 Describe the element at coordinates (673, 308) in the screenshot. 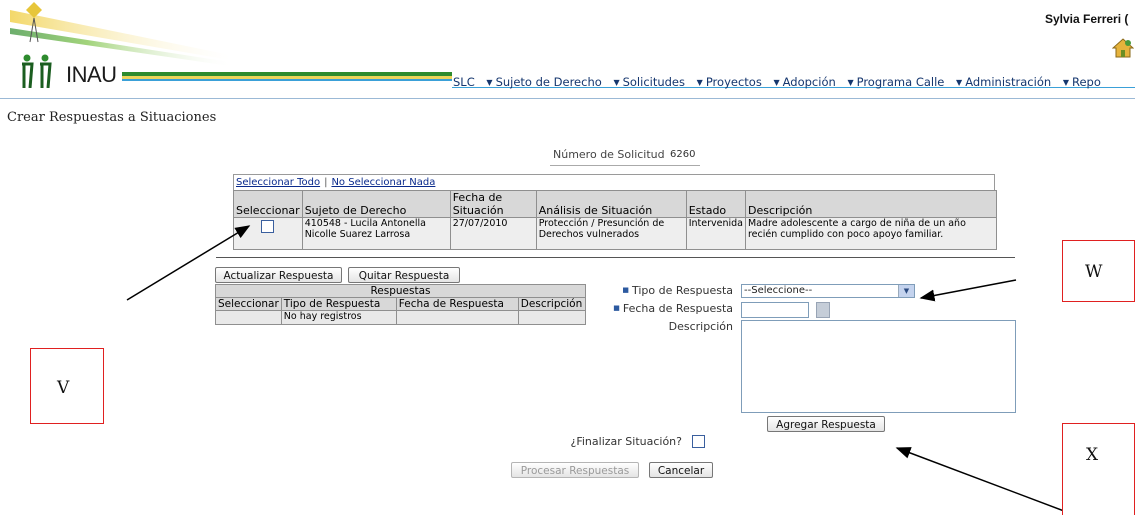

I see `response-date-label: ■ Fecha de Respuesta` at that location.